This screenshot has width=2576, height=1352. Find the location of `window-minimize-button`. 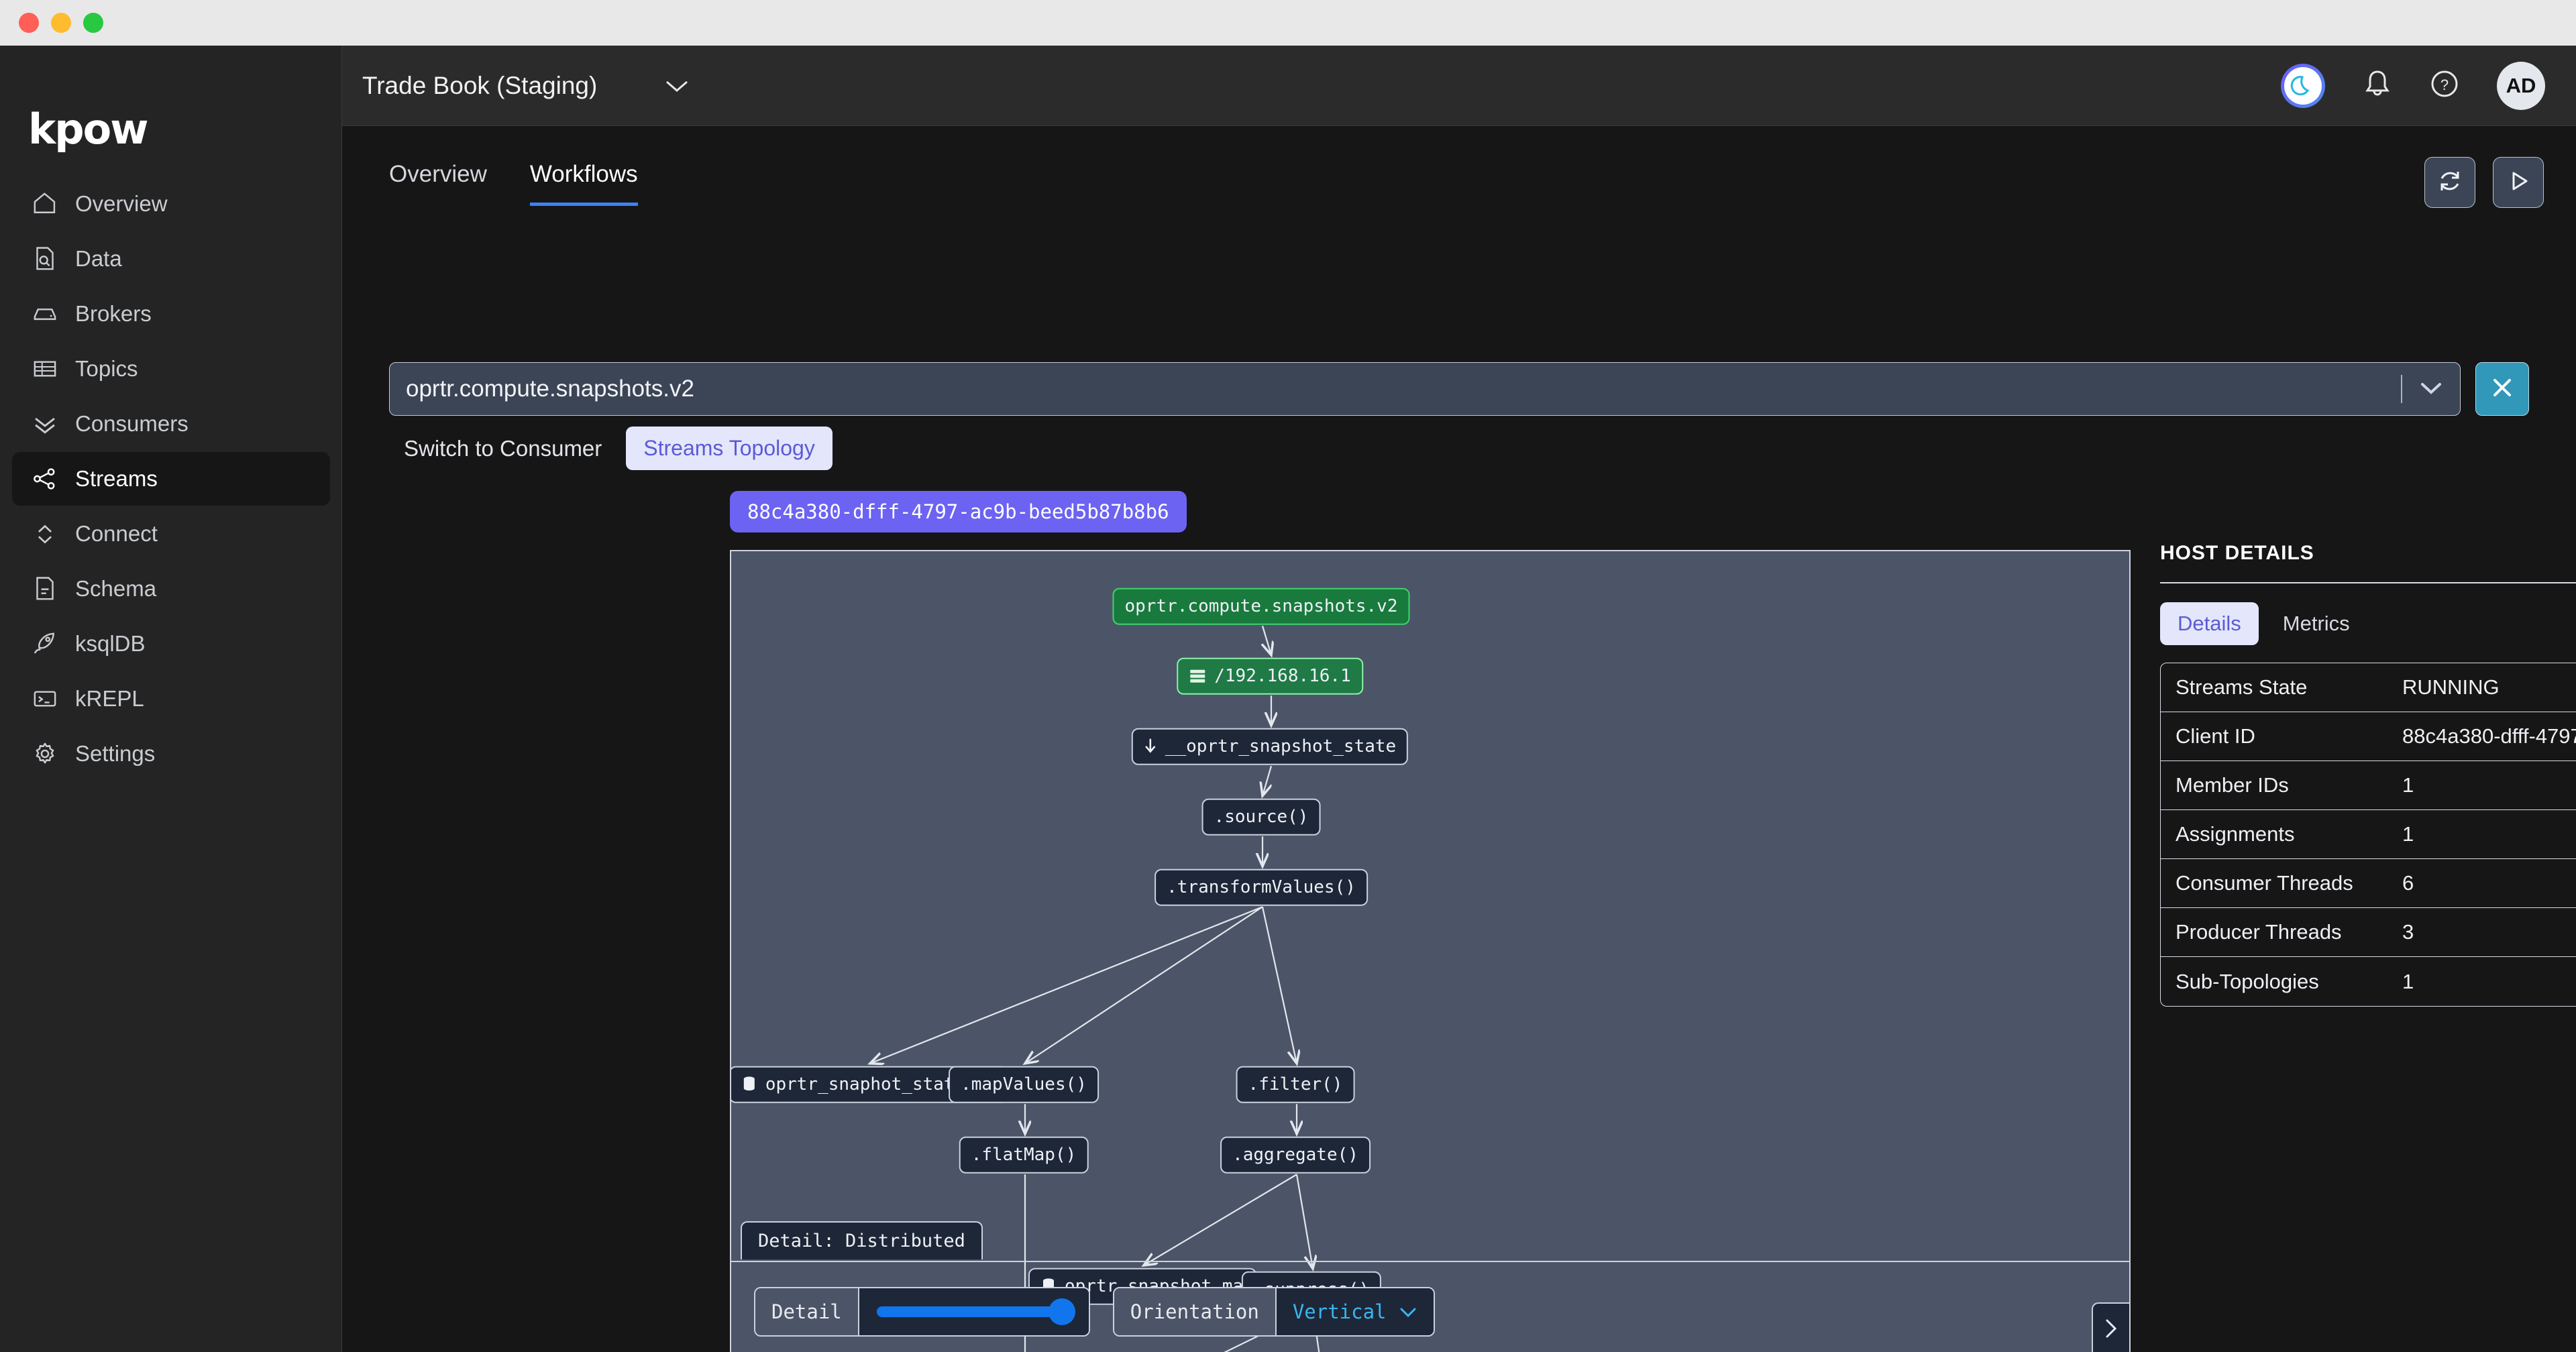

window-minimize-button is located at coordinates (61, 23).